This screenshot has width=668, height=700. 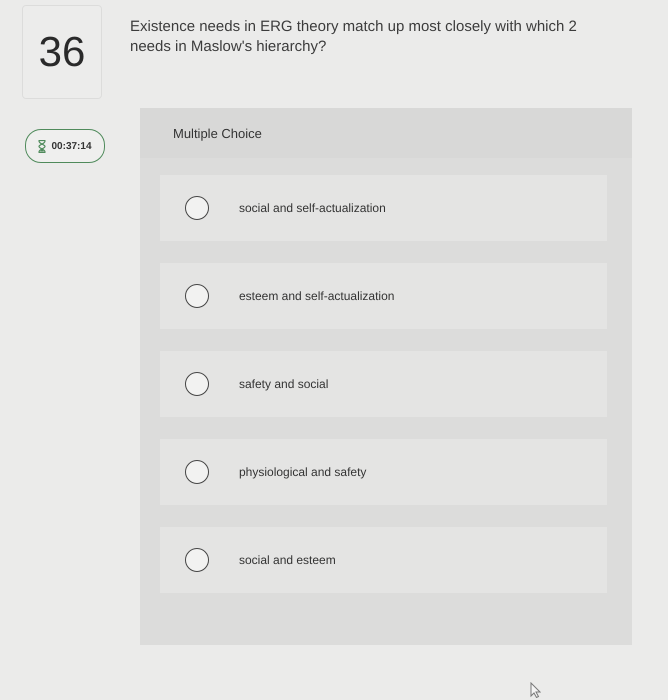 I want to click on hourglass-icon, so click(x=42, y=146).